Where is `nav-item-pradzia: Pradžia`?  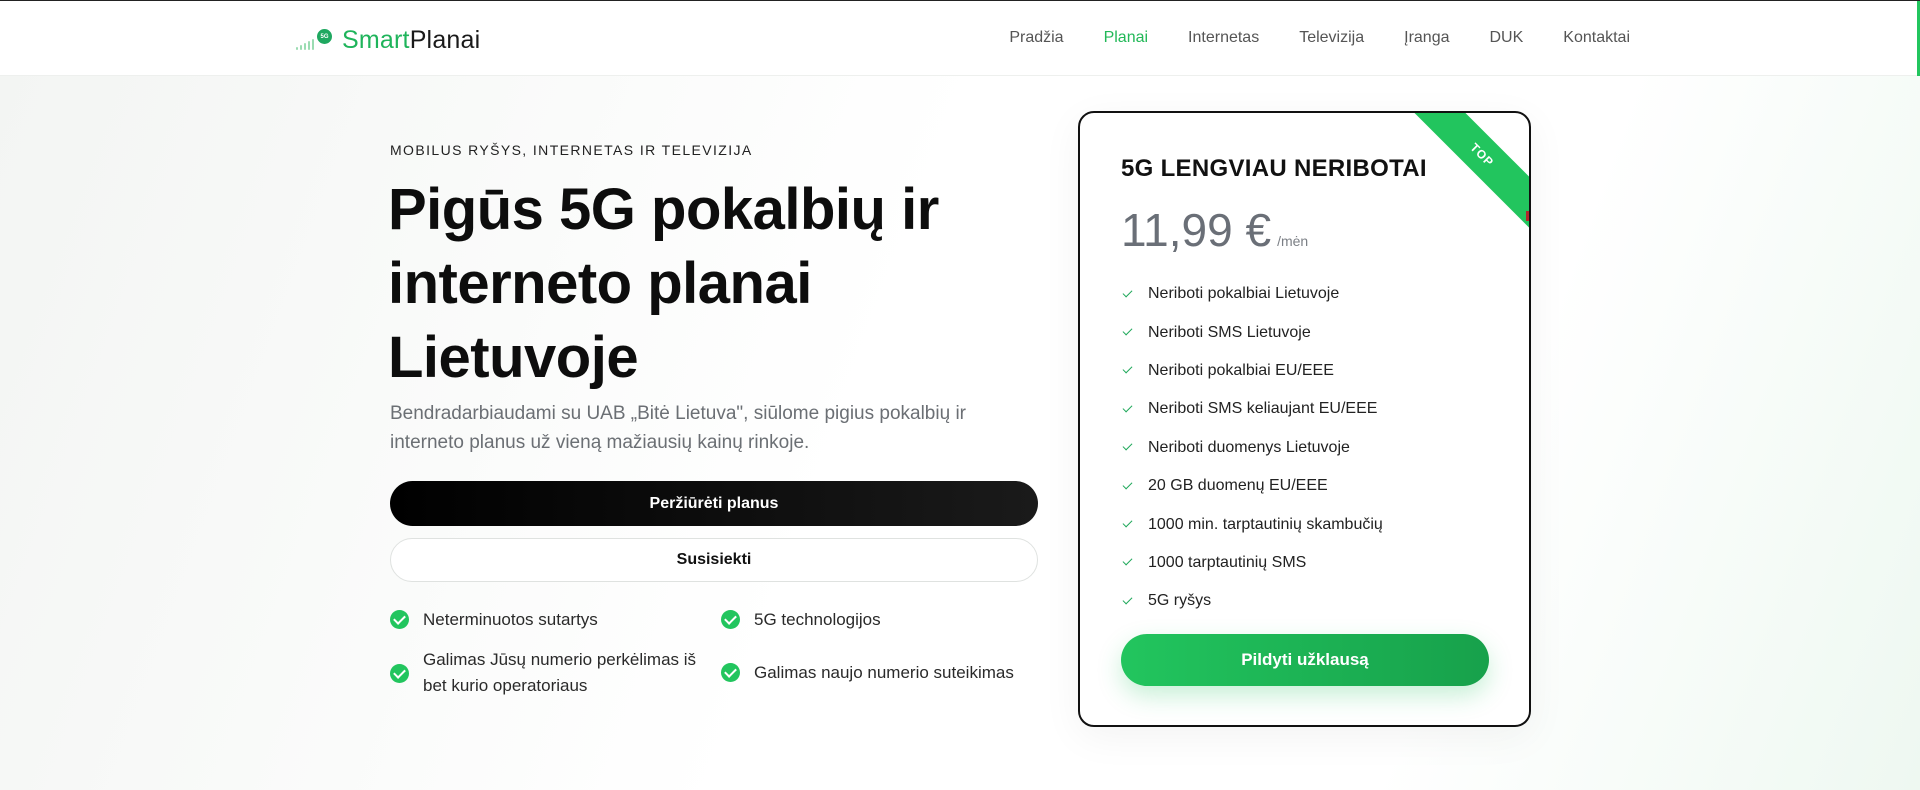
nav-item-pradzia: Pradžia is located at coordinates (1036, 38).